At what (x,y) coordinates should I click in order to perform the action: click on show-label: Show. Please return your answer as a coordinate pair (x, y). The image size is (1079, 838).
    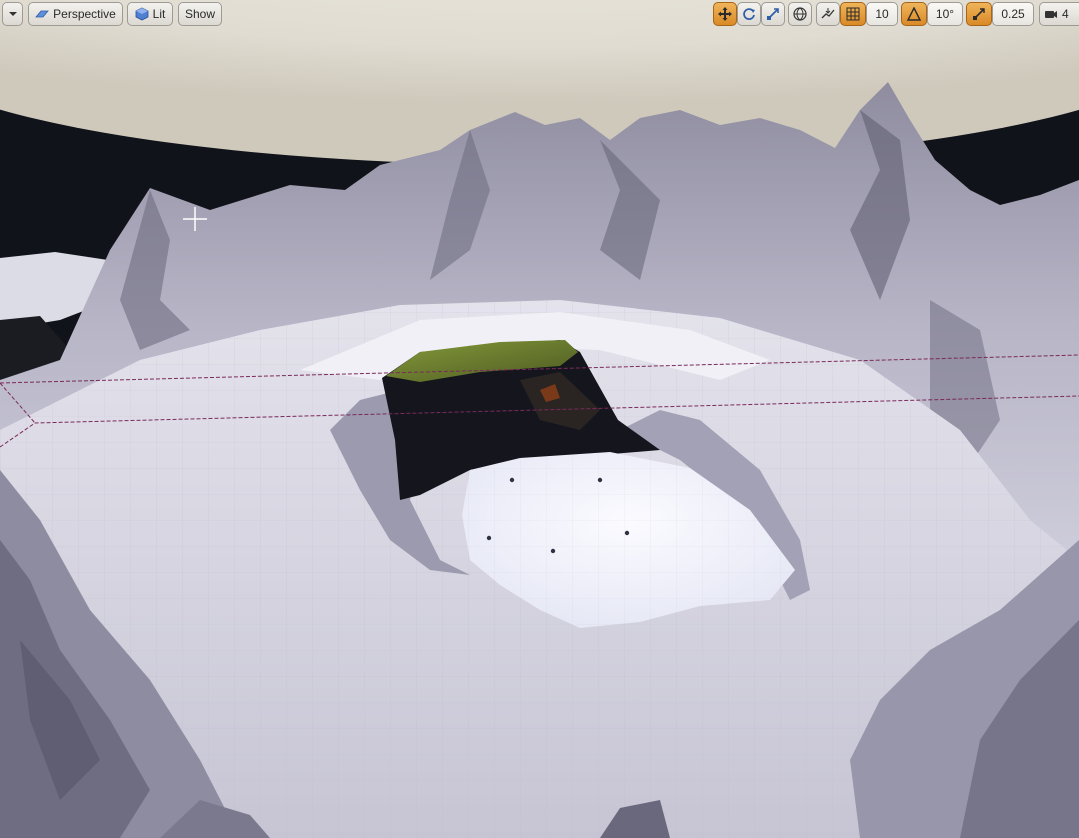
    Looking at the image, I should click on (200, 14).